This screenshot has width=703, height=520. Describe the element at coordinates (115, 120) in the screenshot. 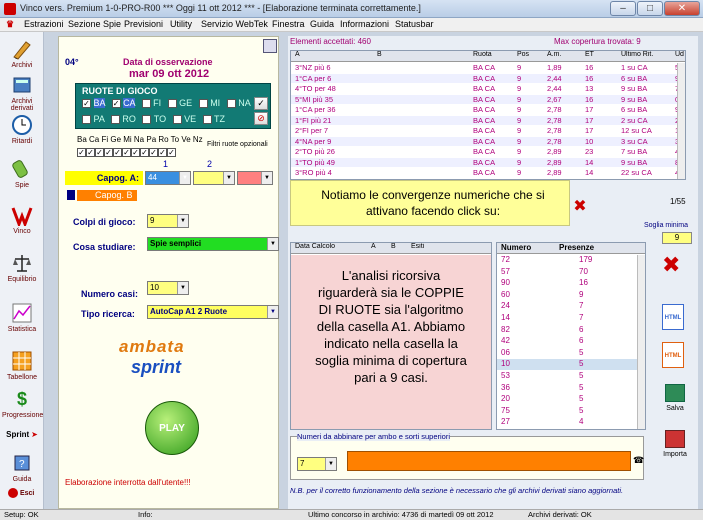

I see `ruota-ro-checkbox` at that location.